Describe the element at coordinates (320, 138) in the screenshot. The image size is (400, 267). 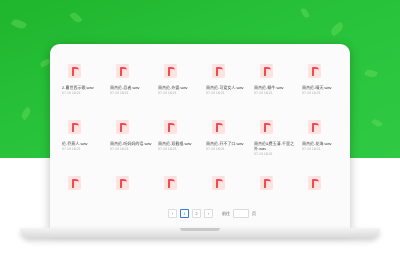
I see `file-tile: 周杰伦-花海.wav 07-19 18:21` at that location.